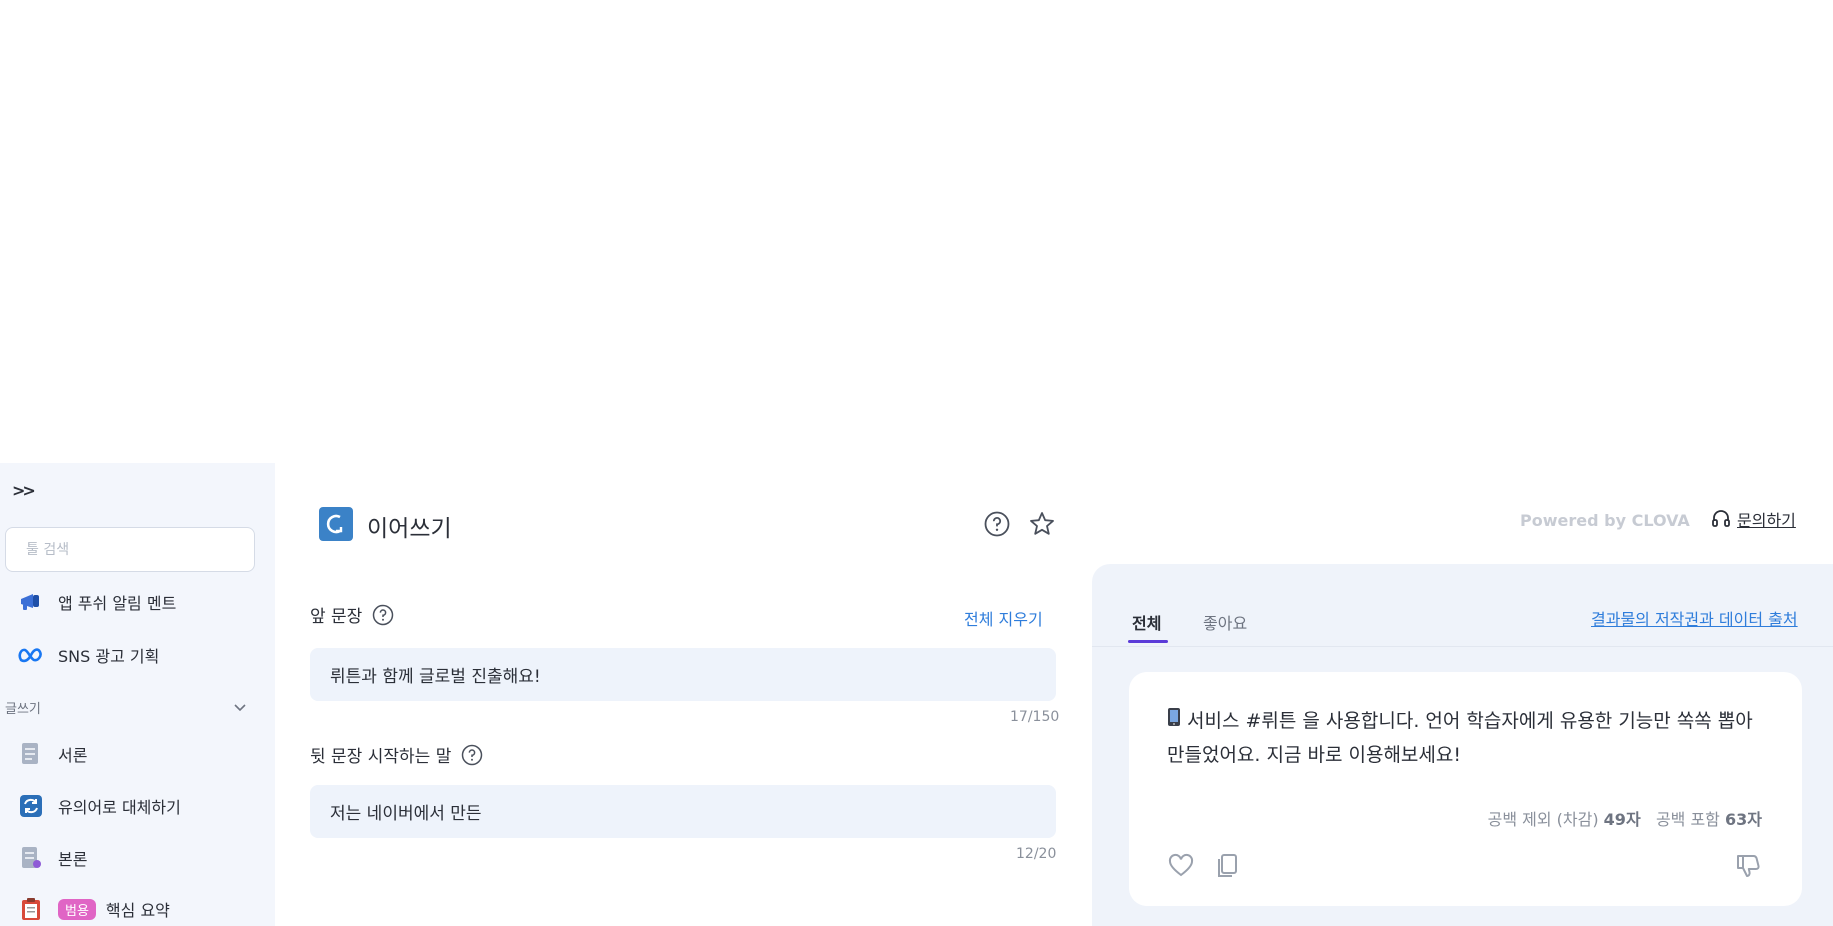 This screenshot has width=1833, height=926. What do you see at coordinates (117, 603) in the screenshot?
I see `sidebar-item-label: 앱 푸쉬 알림 멘트` at bounding box center [117, 603].